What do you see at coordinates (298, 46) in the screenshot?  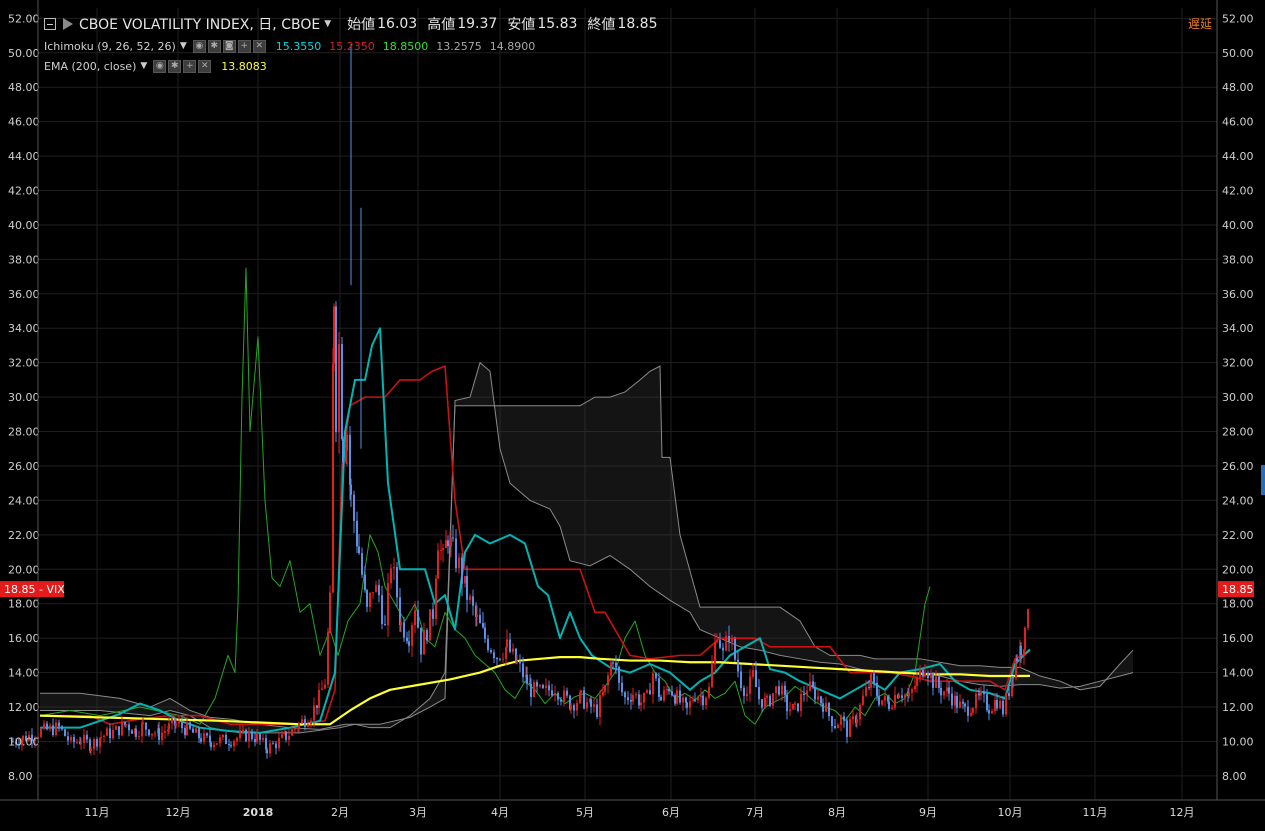 I see `ichimoku-value-1: 15.3550` at bounding box center [298, 46].